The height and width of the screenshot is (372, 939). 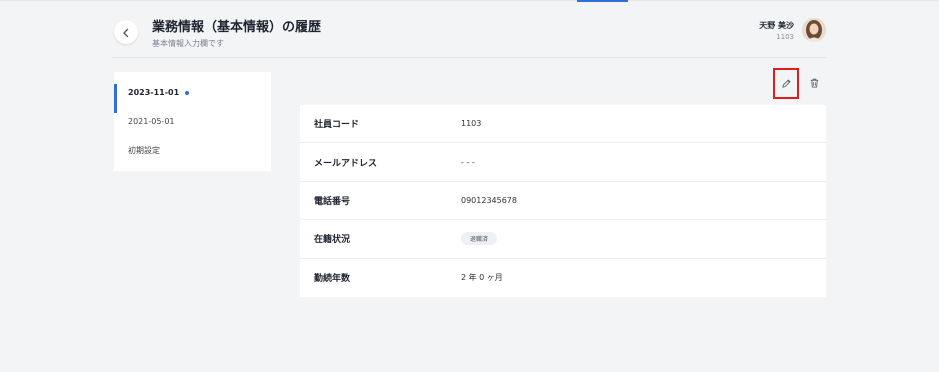 I want to click on table-row: 在籍状況 退職済, so click(x=563, y=239).